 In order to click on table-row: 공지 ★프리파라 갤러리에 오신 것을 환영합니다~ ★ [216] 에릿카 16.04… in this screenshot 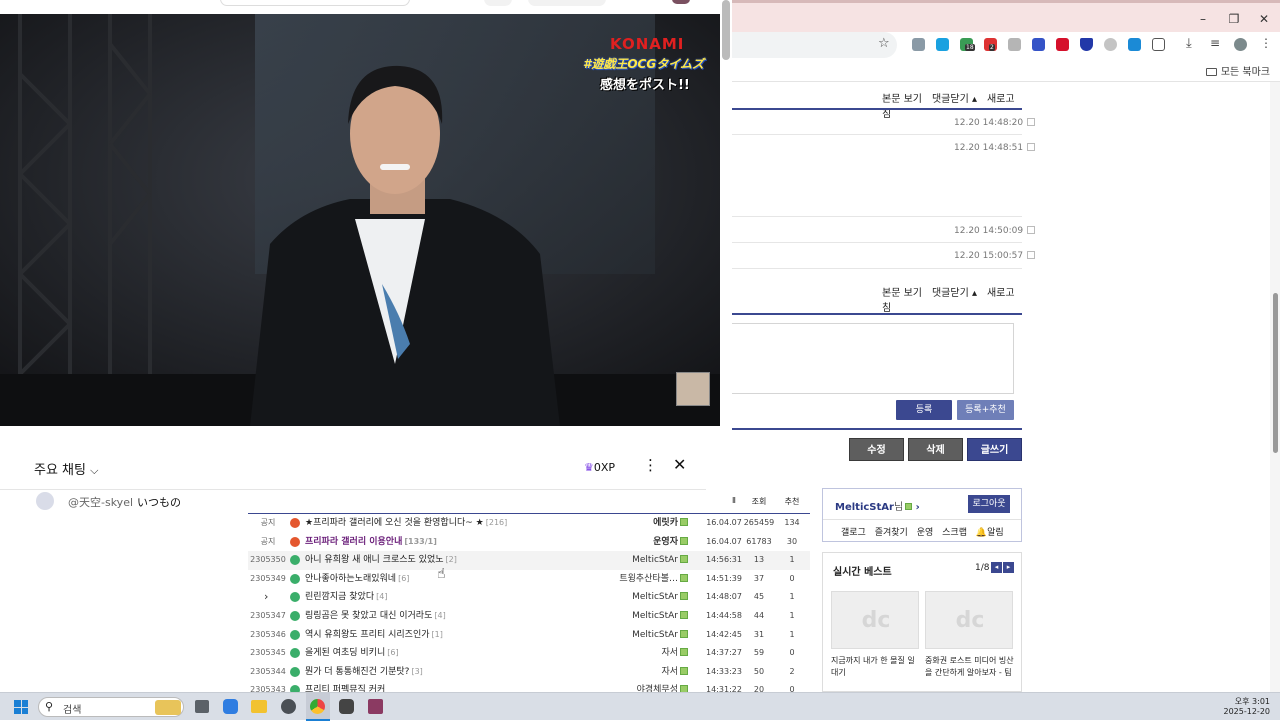, I will do `click(529, 523)`.